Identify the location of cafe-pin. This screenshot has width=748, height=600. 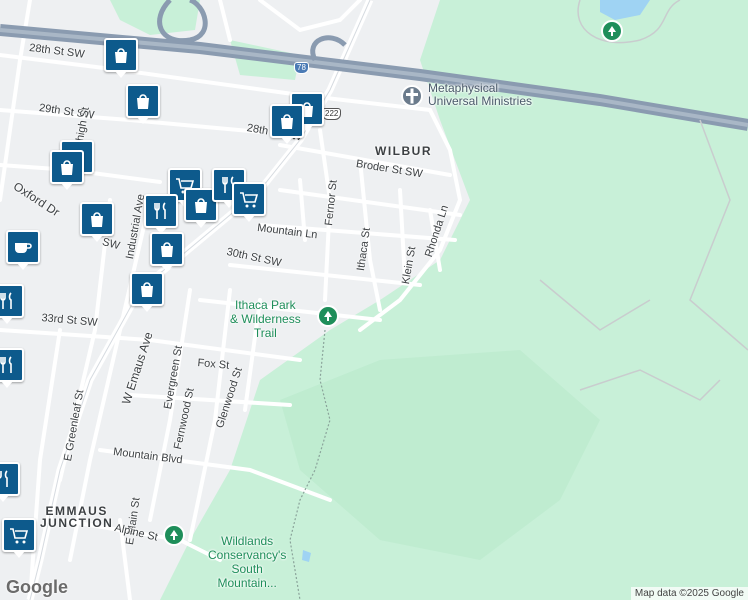
(23, 250).